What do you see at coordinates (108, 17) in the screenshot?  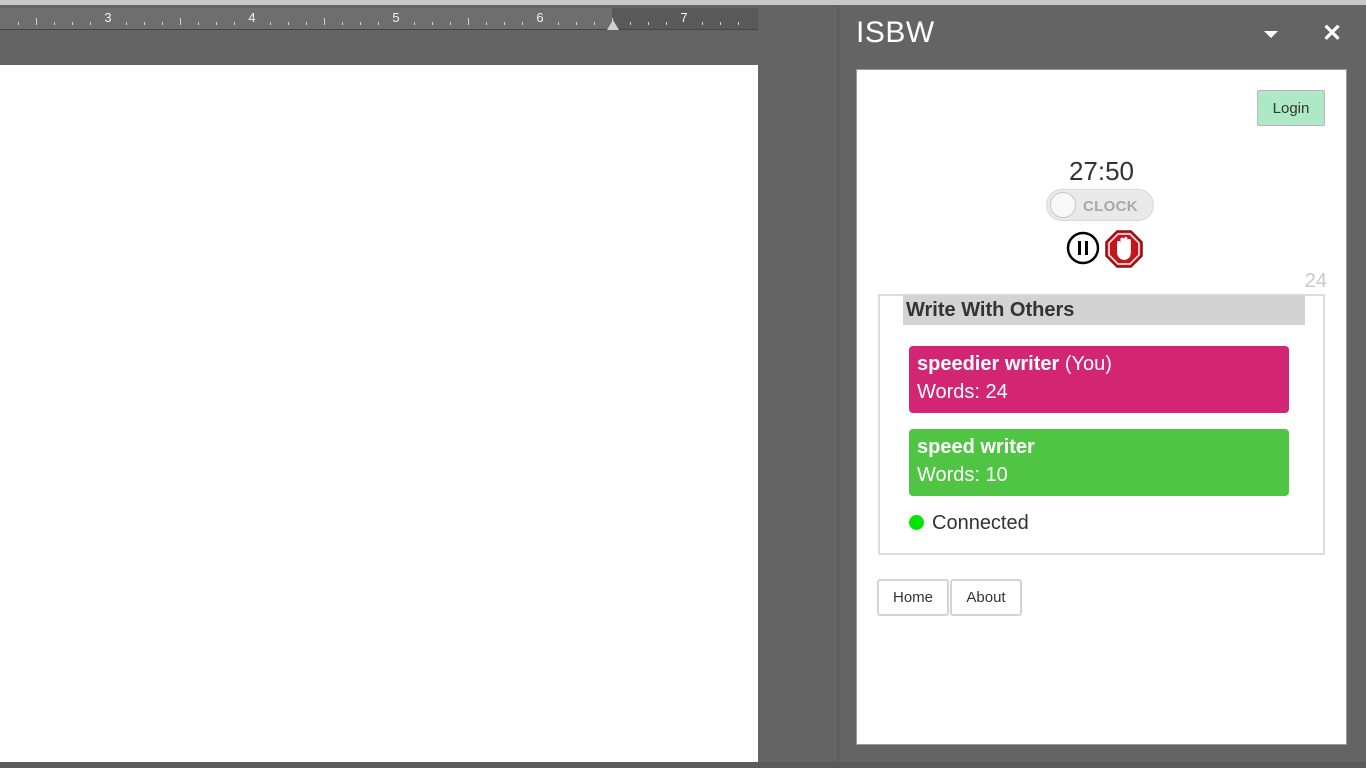 I see `ruler-number: 3` at bounding box center [108, 17].